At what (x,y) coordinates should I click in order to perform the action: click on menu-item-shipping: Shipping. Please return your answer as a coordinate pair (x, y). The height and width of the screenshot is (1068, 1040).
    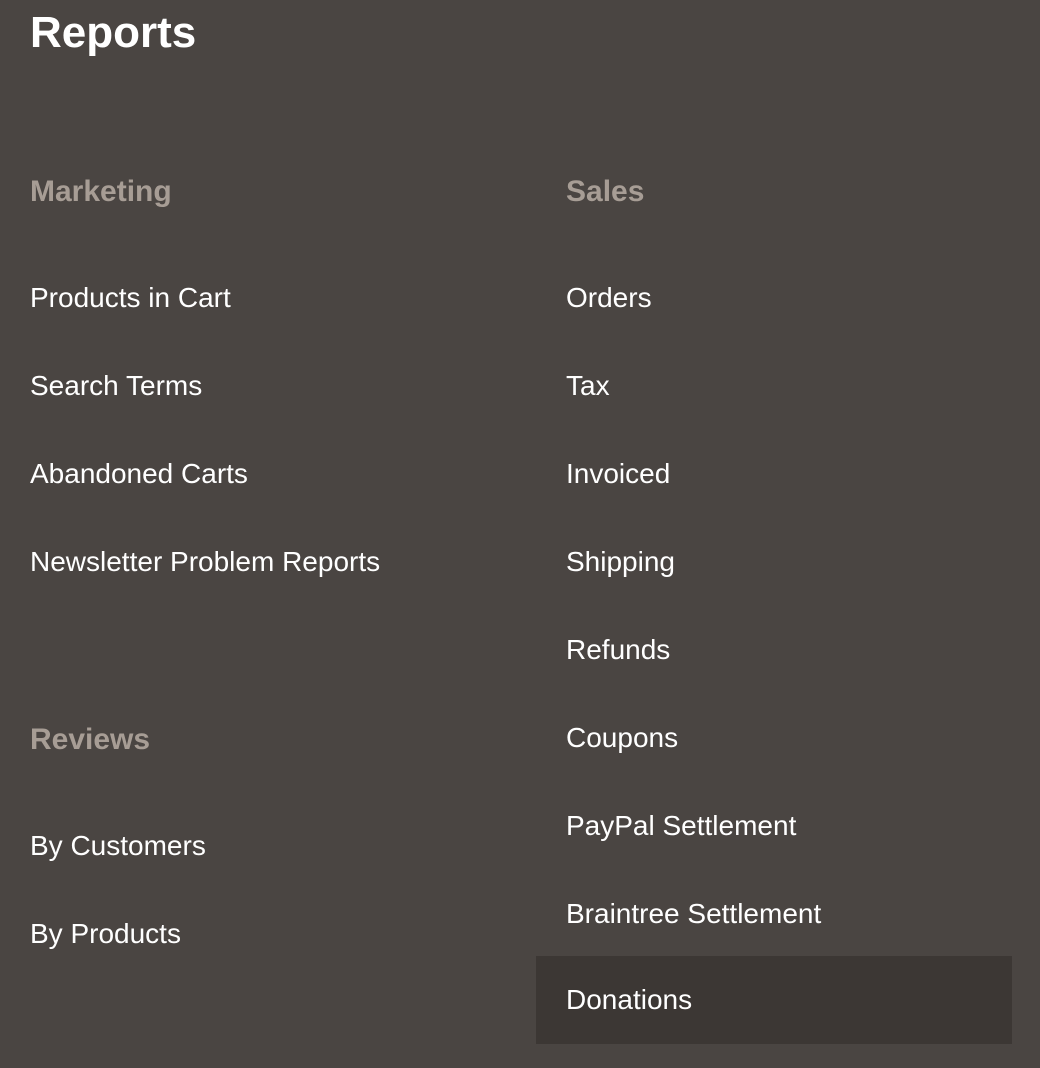
    Looking at the image, I should click on (774, 562).